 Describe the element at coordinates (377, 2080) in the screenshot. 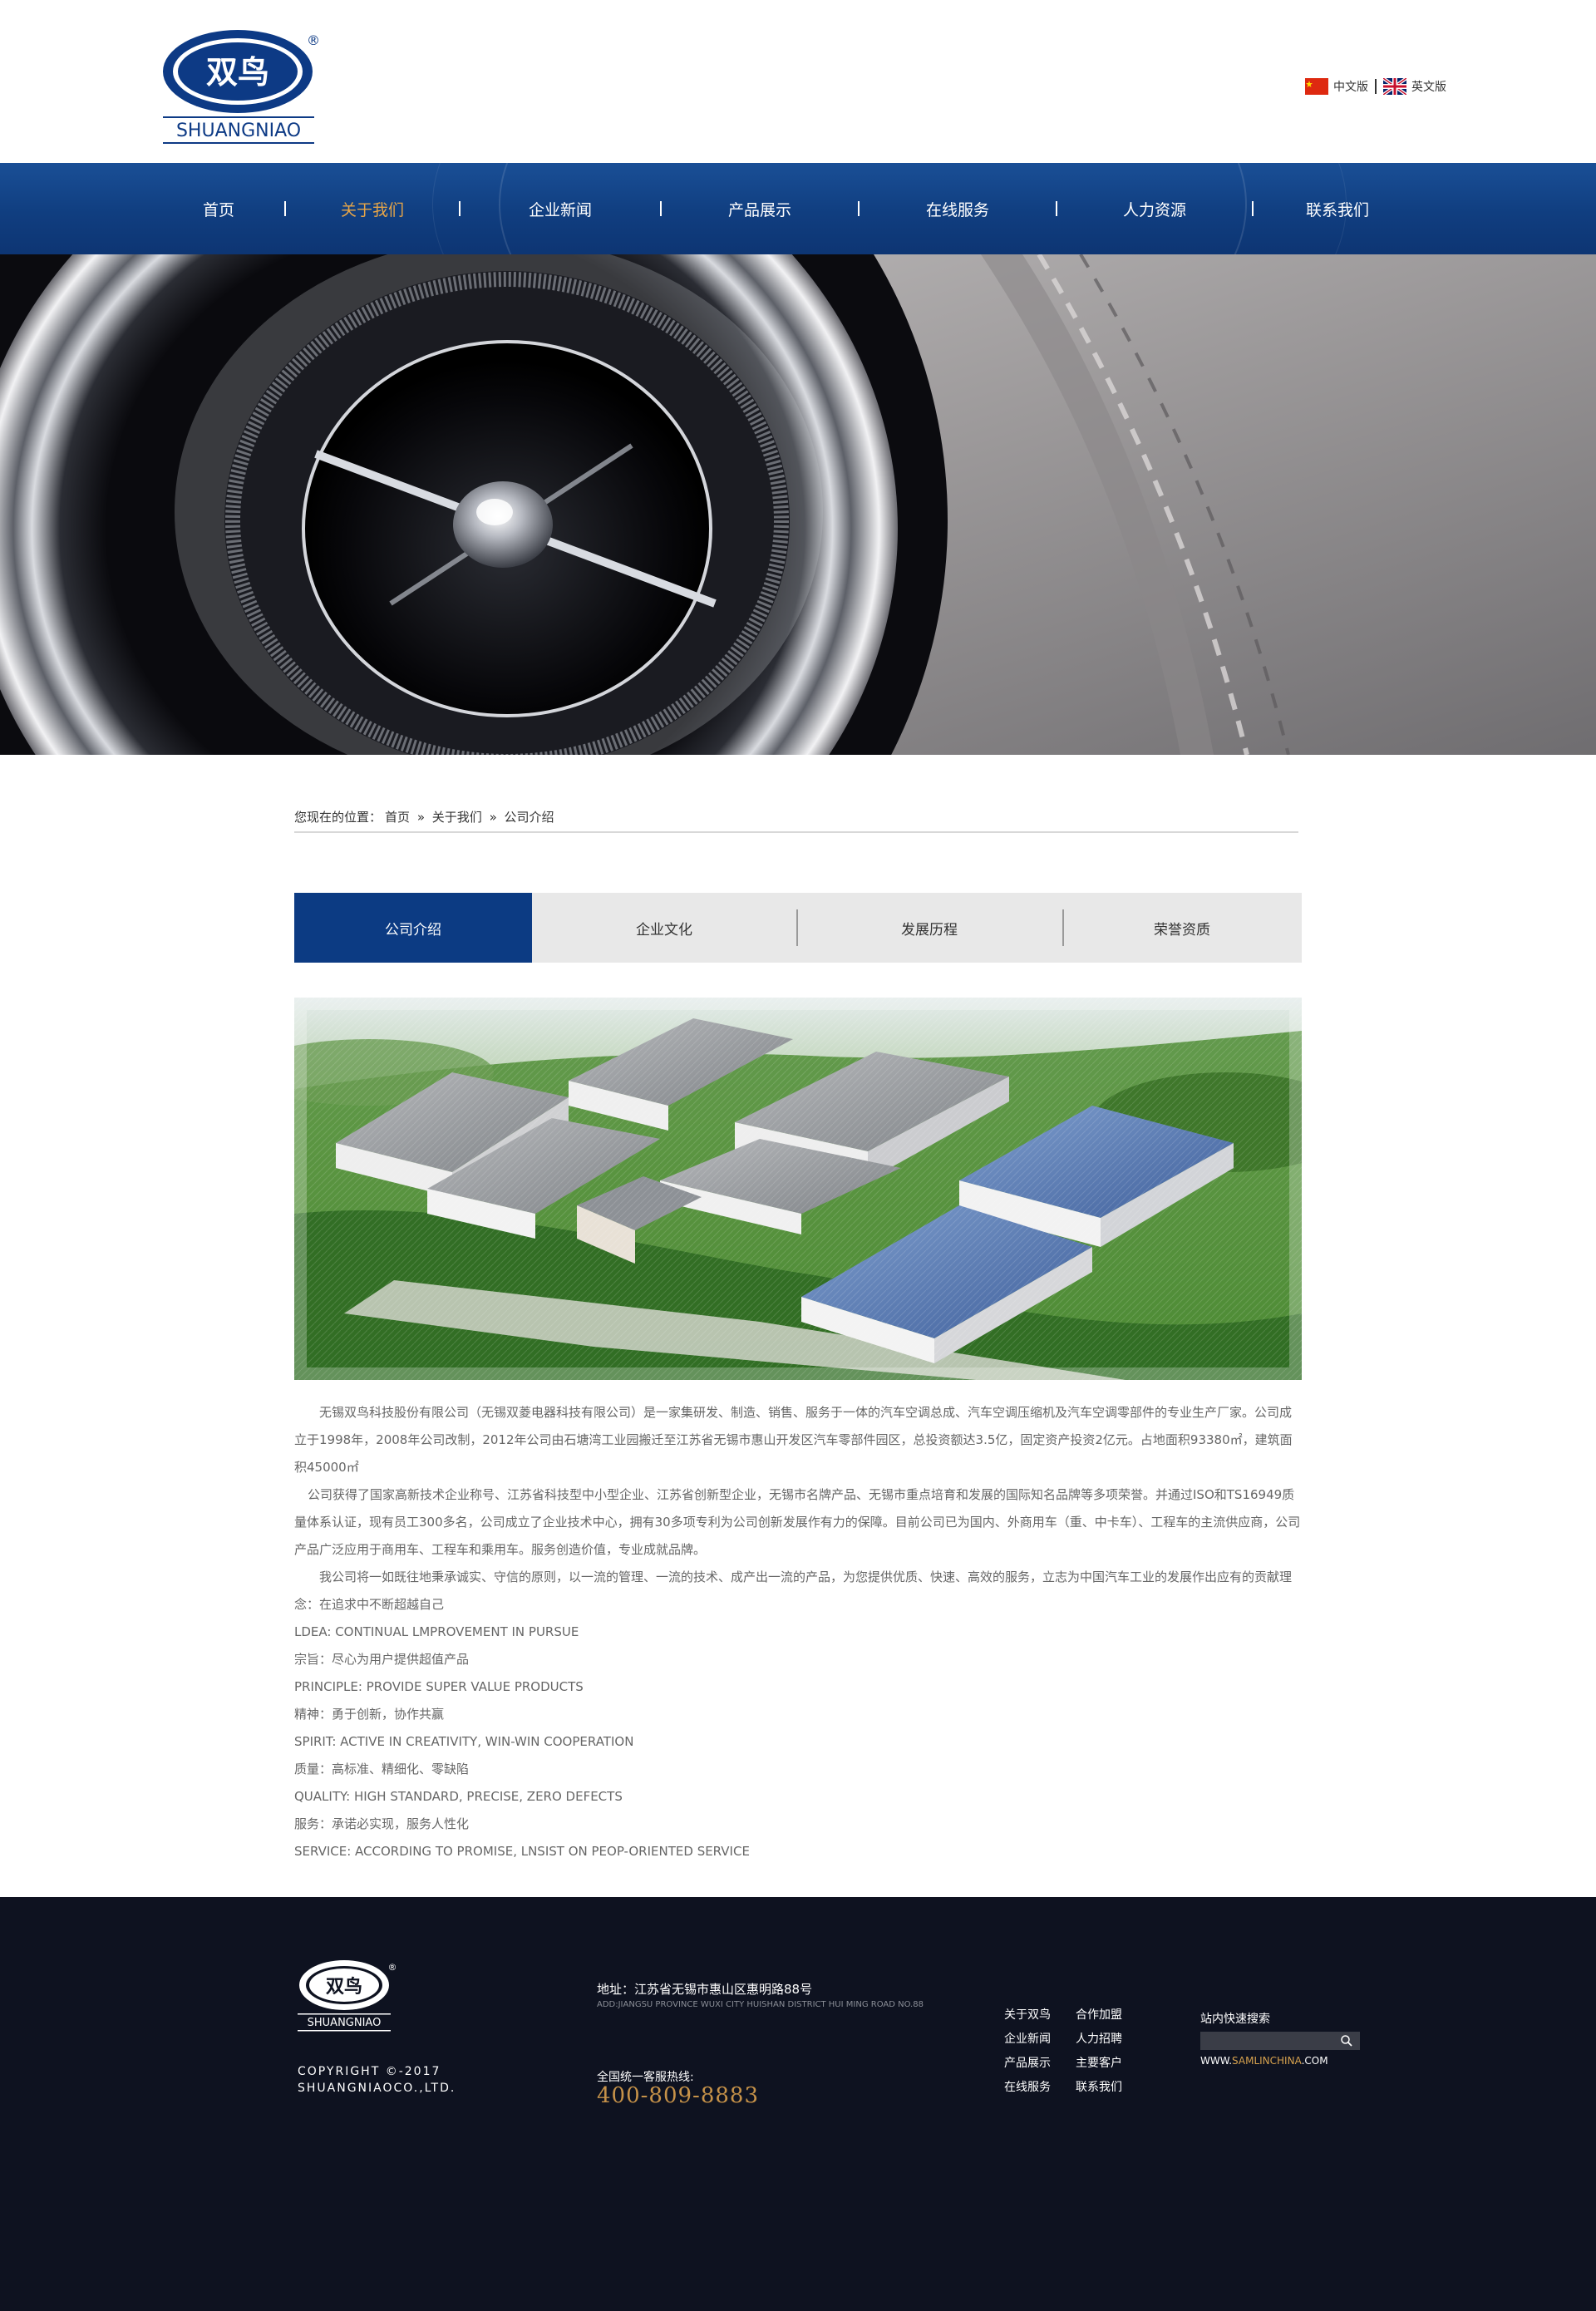

I see `copyright: COPYRIGHT ©-2017 SHUANGNIAOCO.,LTD.` at that location.